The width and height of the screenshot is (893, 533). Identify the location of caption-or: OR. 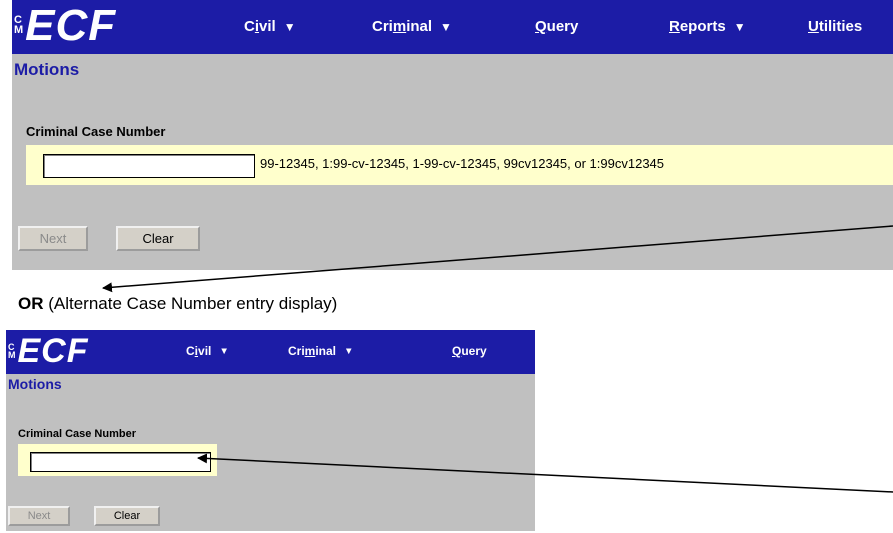
(31, 303).